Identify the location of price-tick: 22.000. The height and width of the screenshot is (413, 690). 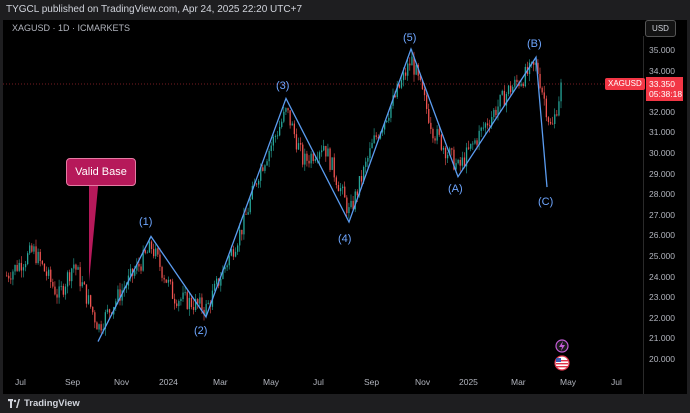
(662, 317).